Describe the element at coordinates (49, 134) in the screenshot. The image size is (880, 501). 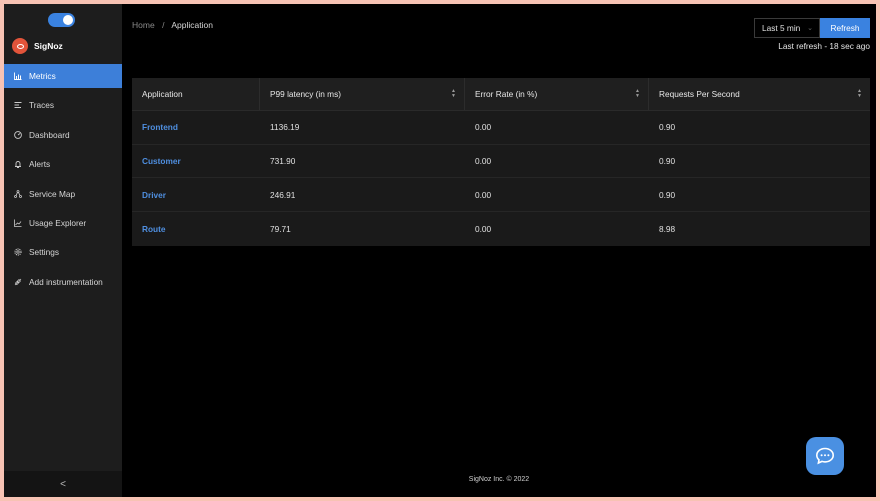
I see `sidebar-item-label: Dashboard` at that location.